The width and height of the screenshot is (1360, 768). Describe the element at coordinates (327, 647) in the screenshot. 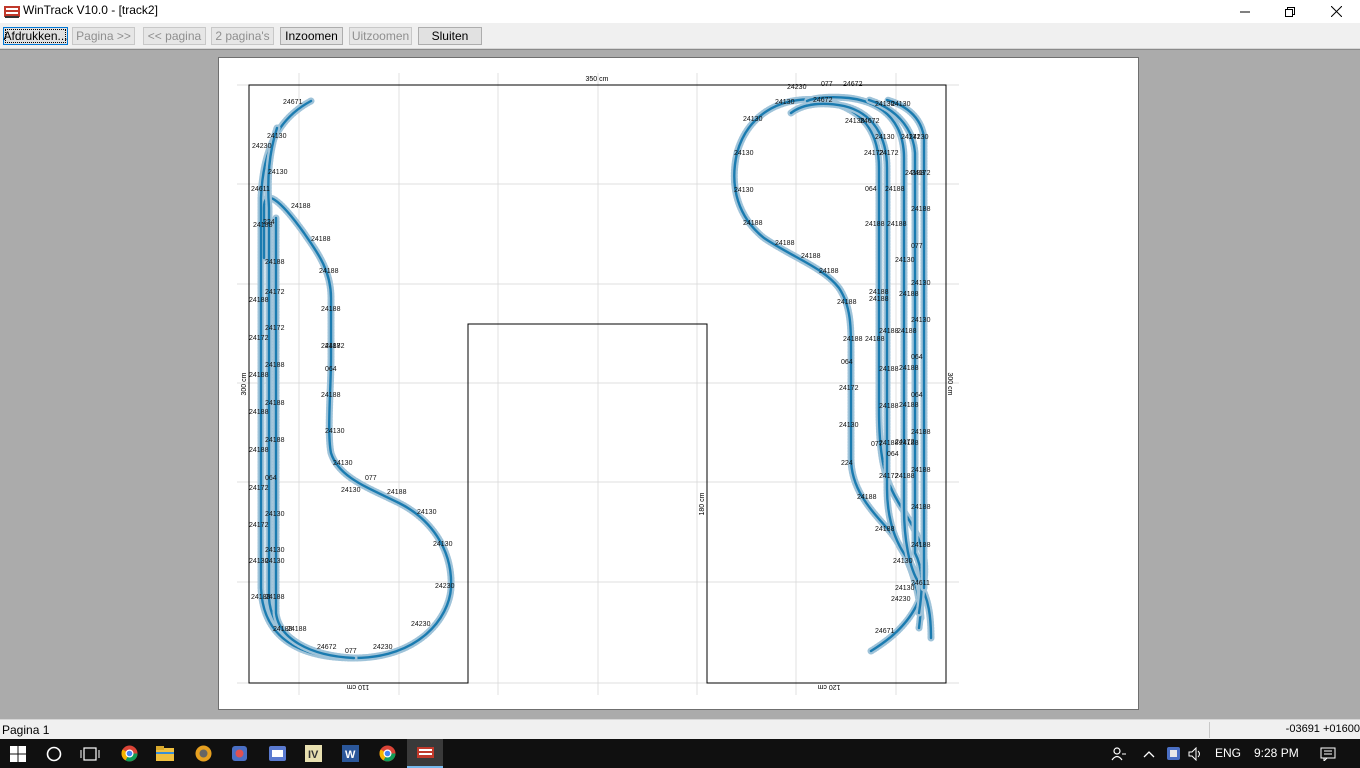

I see `left-track-part-label: 24672` at that location.